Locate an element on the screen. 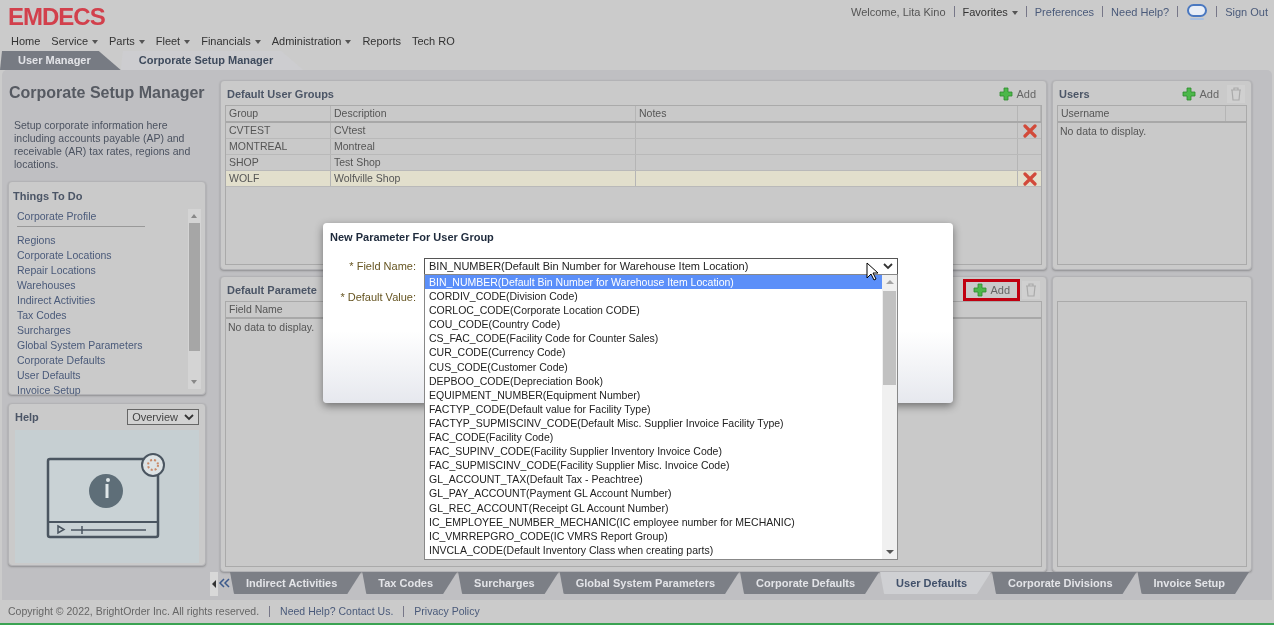  field-label: * Field Name: is located at coordinates (382, 266).